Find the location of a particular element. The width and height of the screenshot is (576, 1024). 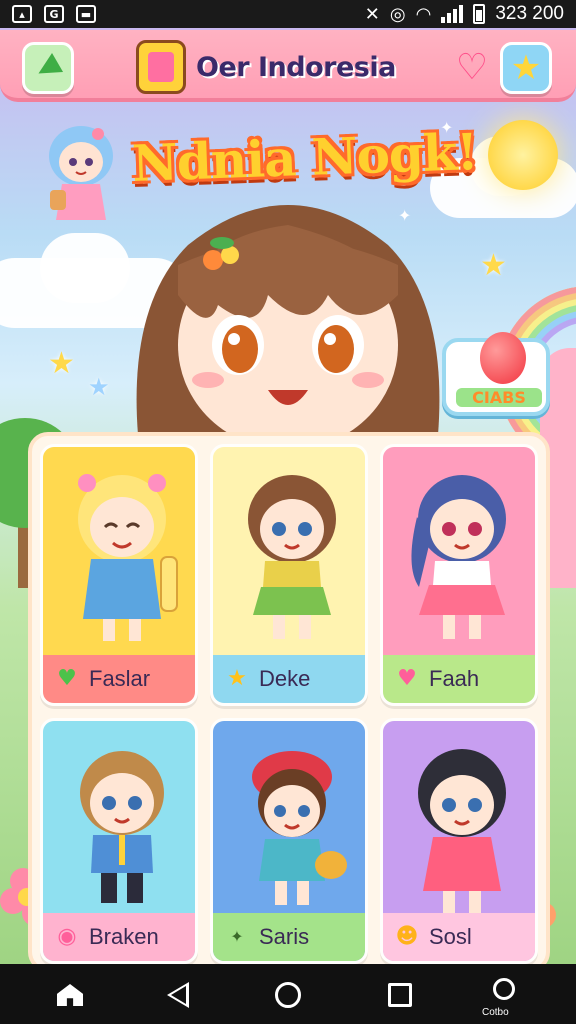

image-icon: ▴ is located at coordinates (22, 14).